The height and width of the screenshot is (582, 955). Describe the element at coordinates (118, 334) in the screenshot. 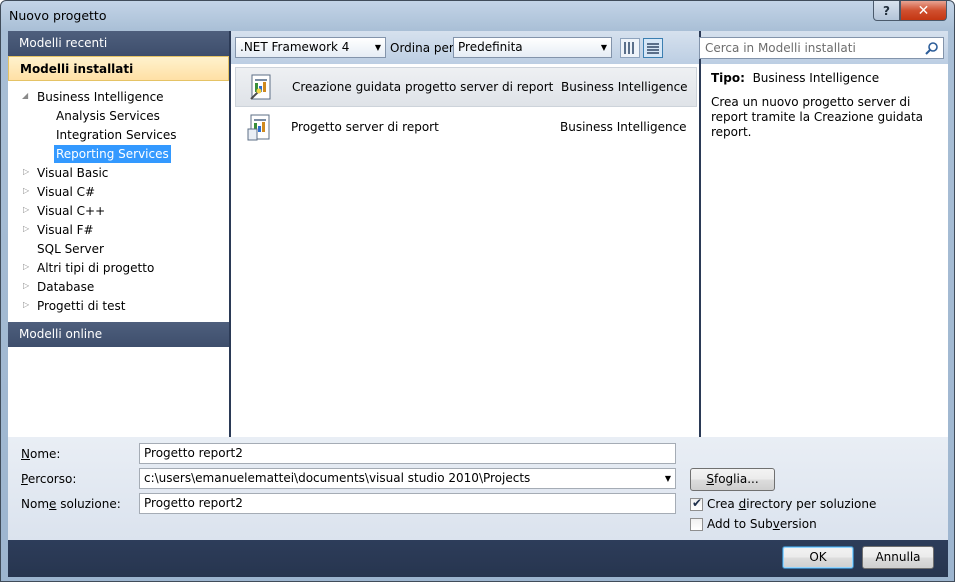

I see `online-templates-header: Modelli online` at that location.